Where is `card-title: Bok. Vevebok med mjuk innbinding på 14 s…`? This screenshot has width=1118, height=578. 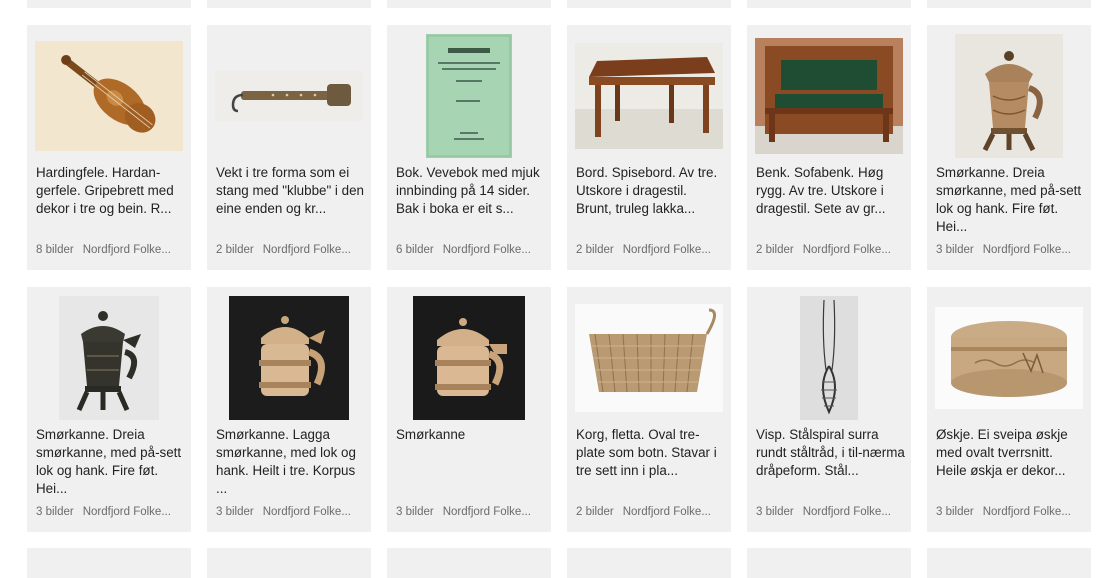 card-title: Bok. Vevebok med mjuk innbinding på 14 s… is located at coordinates (471, 191).